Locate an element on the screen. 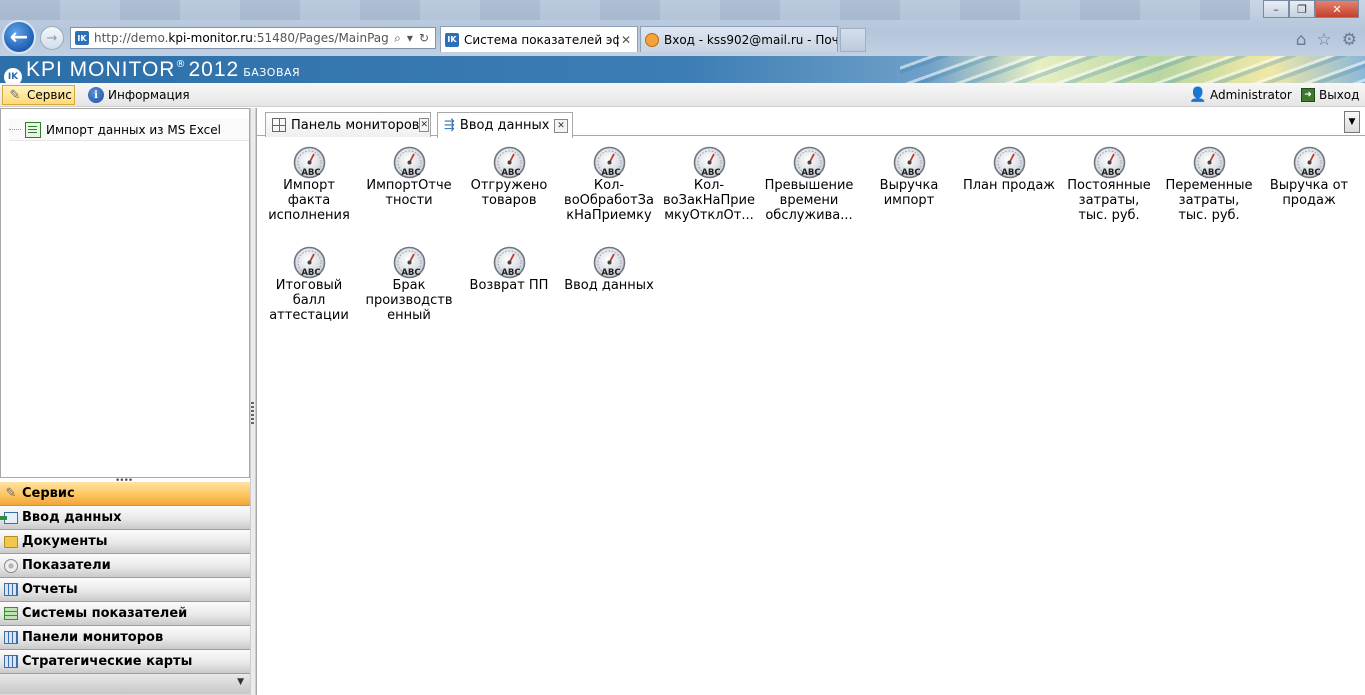  data-input-item-label: Выручка импорт is located at coordinates (909, 193).